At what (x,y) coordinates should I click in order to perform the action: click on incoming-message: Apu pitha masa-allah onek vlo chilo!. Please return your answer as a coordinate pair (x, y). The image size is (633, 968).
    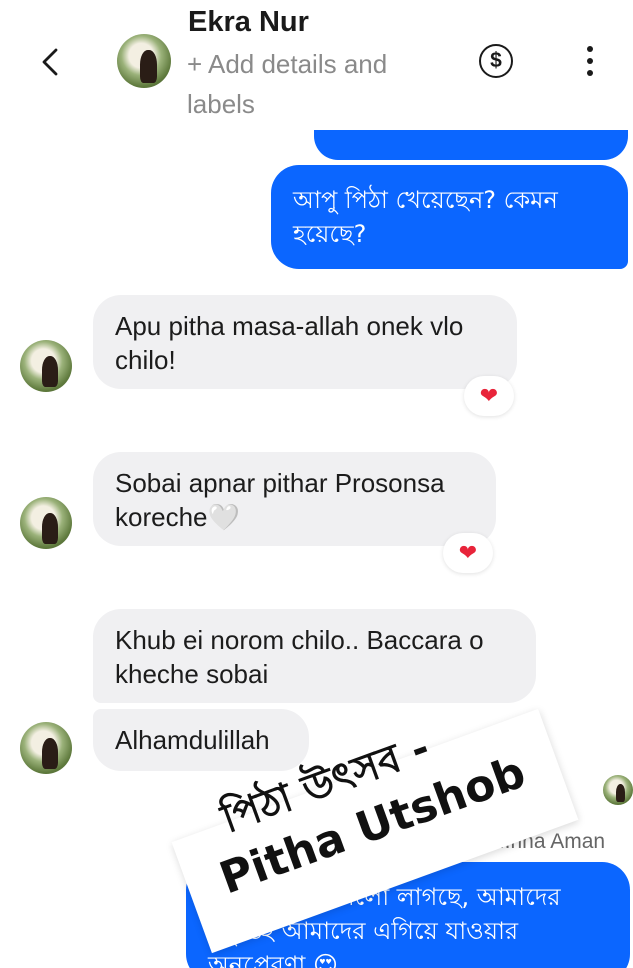
    Looking at the image, I should click on (305, 342).